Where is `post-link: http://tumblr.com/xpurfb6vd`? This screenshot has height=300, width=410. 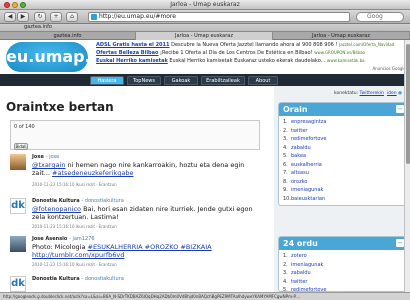 post-link: http://tumblr.com/xpurfb6vd is located at coordinates (78, 255).